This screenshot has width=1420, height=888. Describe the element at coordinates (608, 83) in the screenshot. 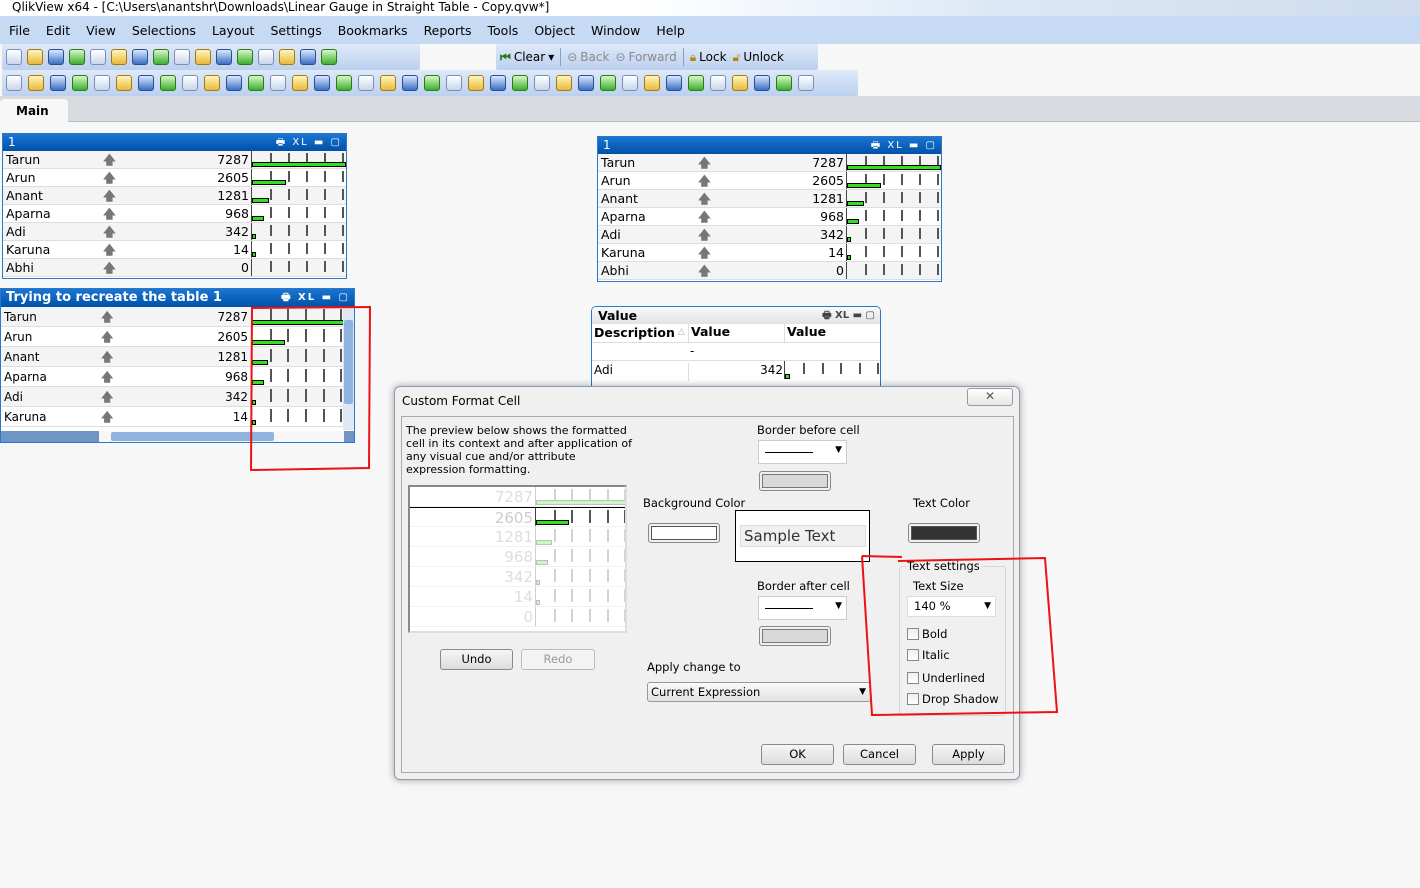

I see `align-top-icon` at that location.